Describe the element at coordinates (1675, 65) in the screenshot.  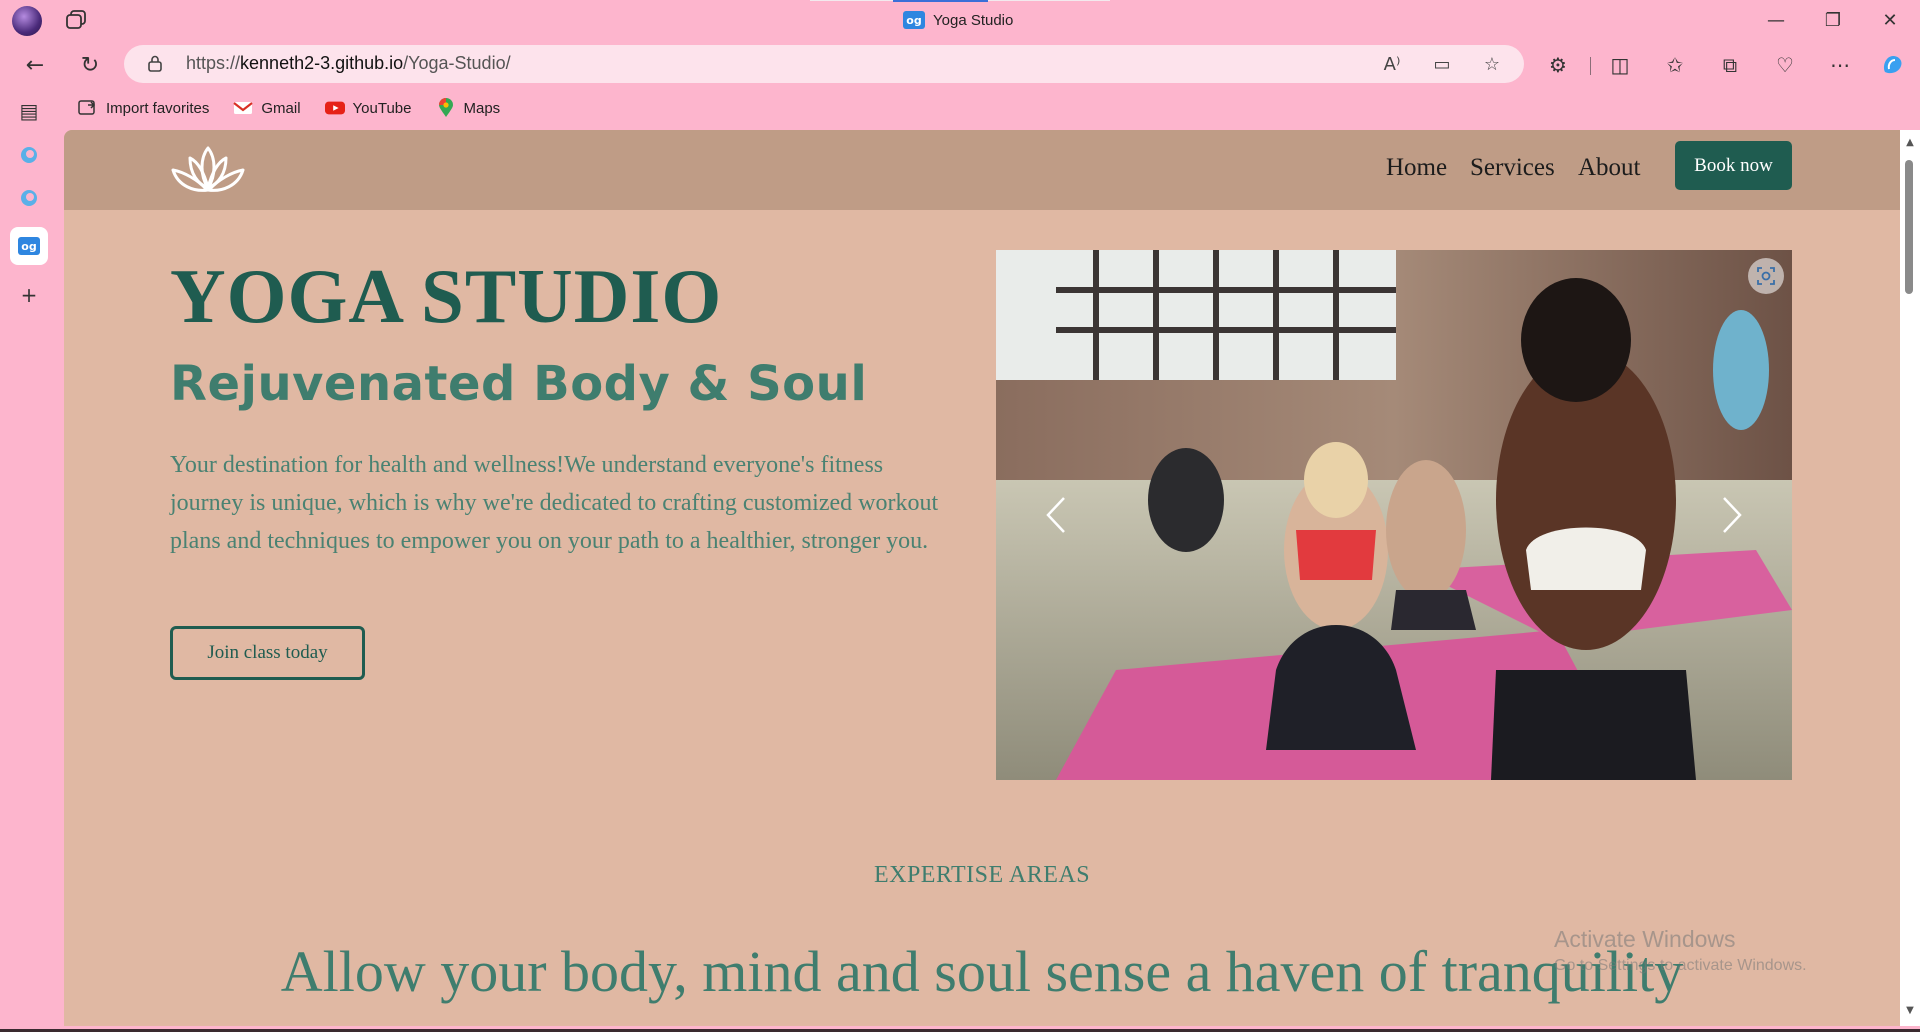
I see `favorites-icon: ✩` at that location.